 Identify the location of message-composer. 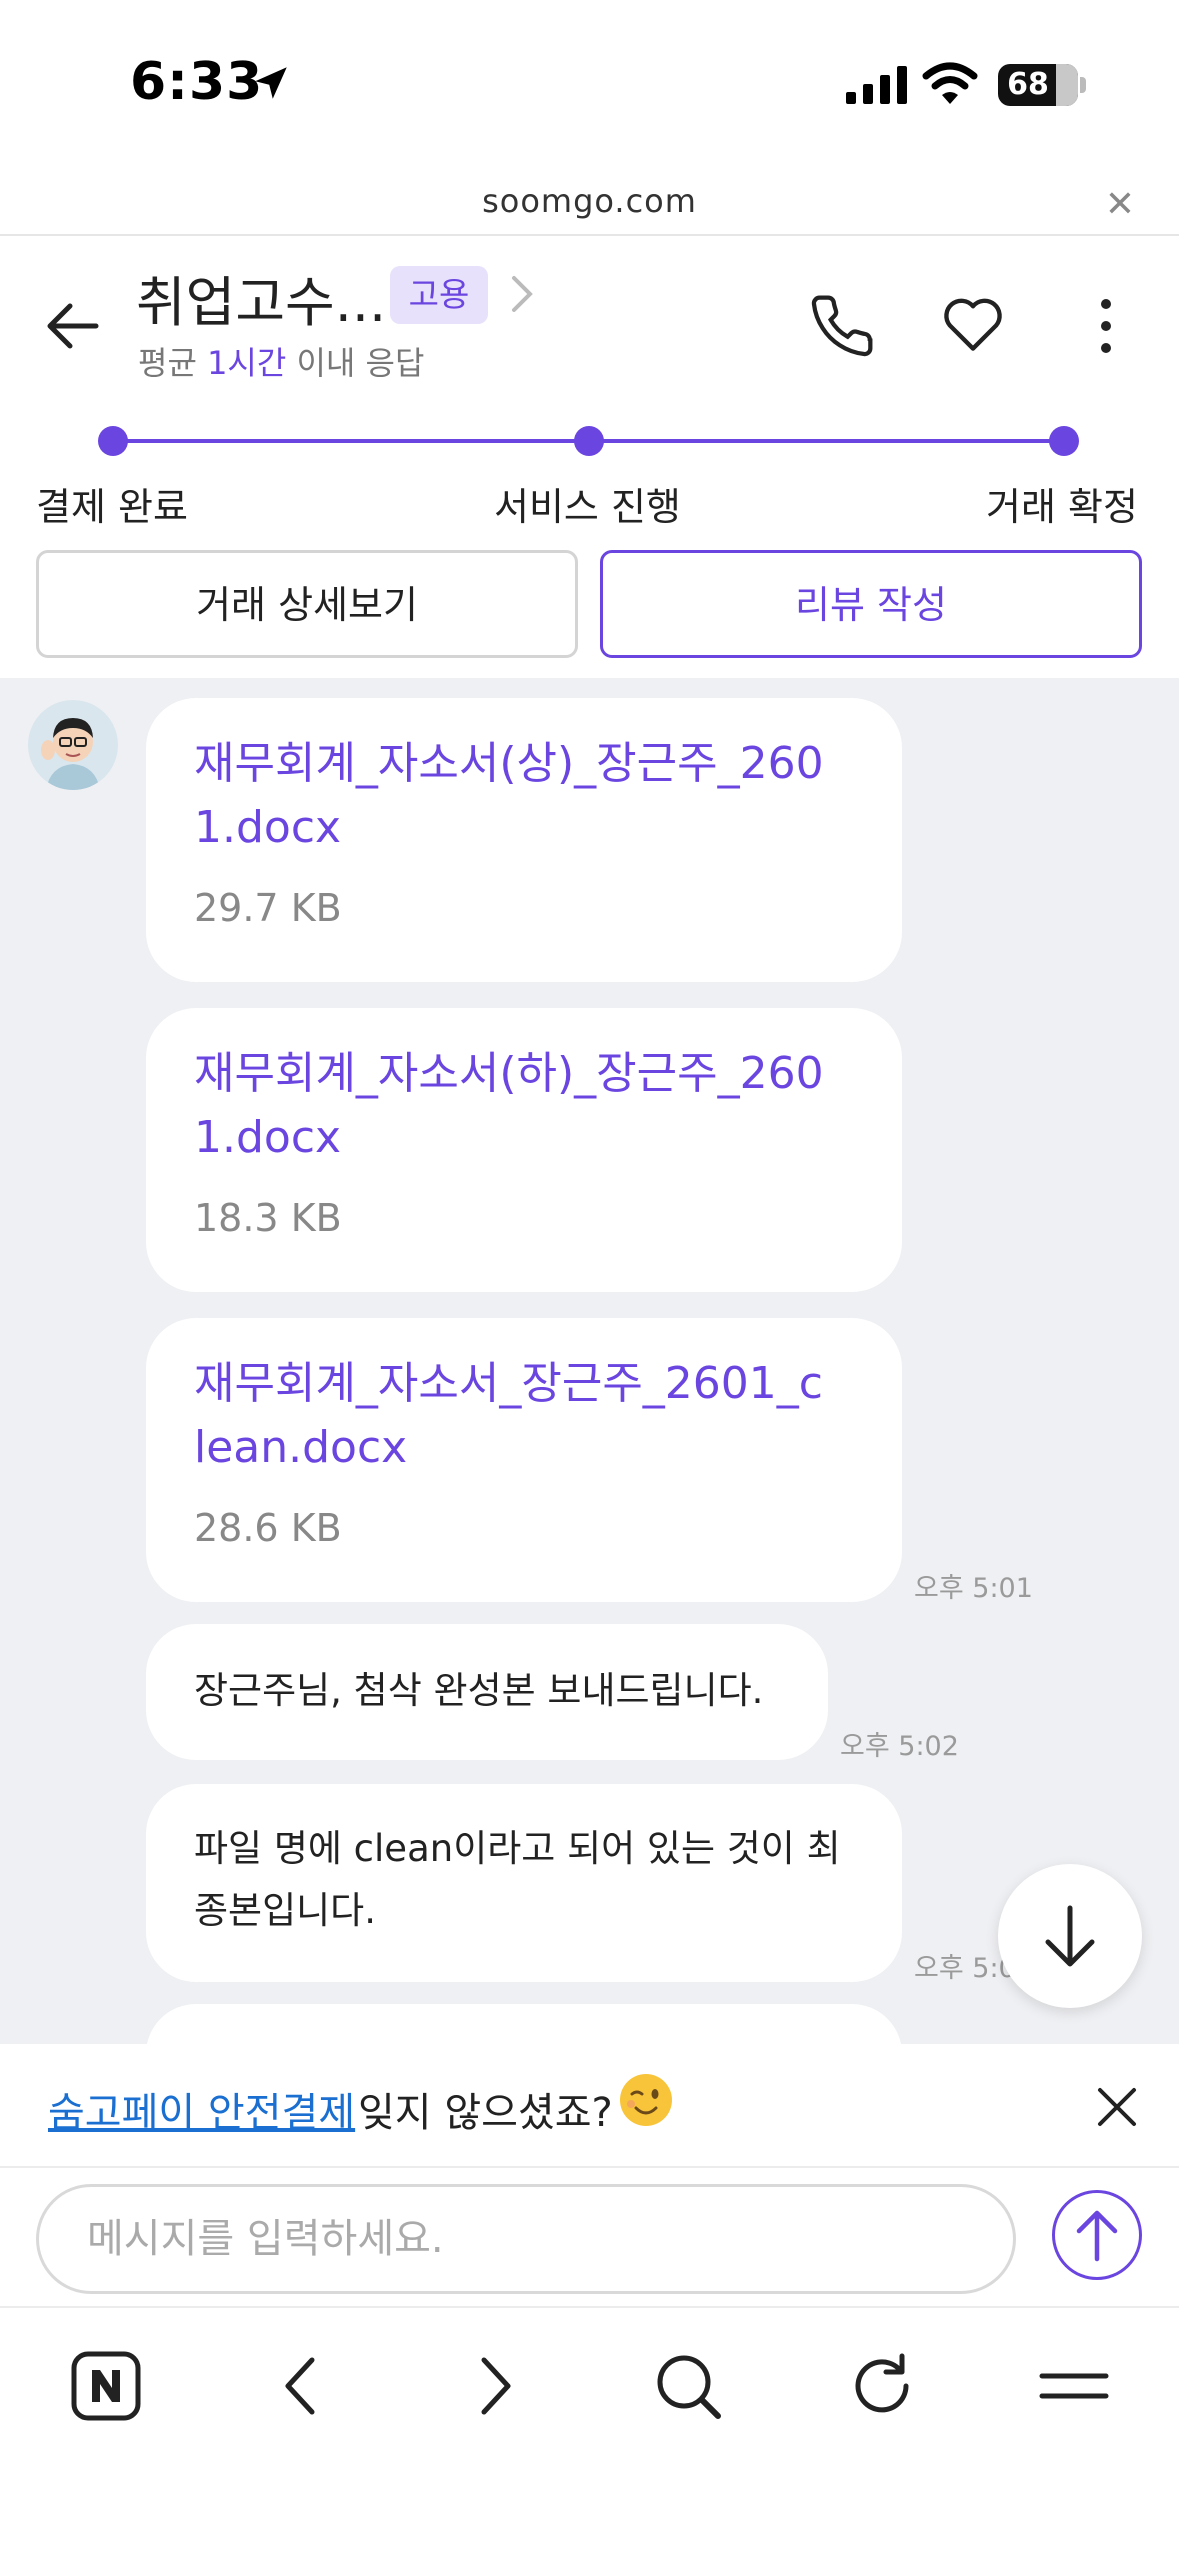
(589, 2238).